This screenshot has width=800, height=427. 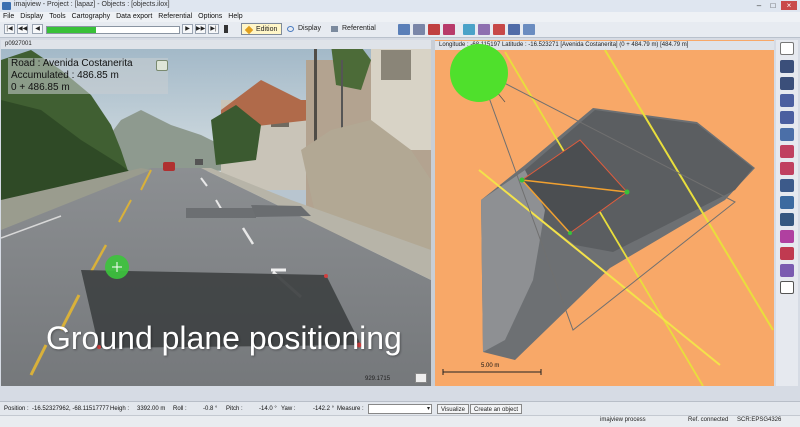 What do you see at coordinates (378, 379) in the screenshot?
I see `frame-readout: 929.1715` at bounding box center [378, 379].